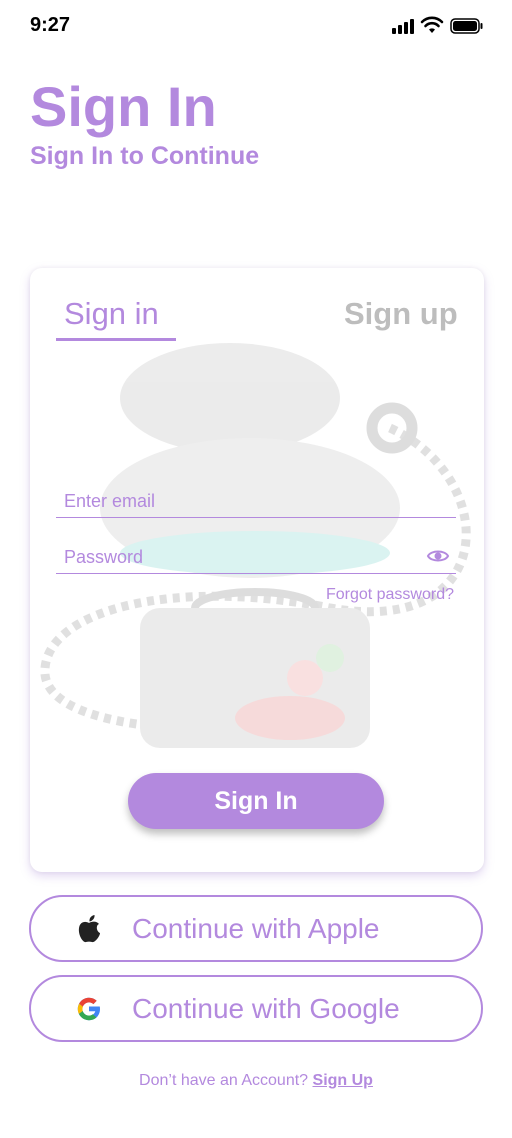  I want to click on continue-with-google-button: Continue with Google, so click(256, 1008).